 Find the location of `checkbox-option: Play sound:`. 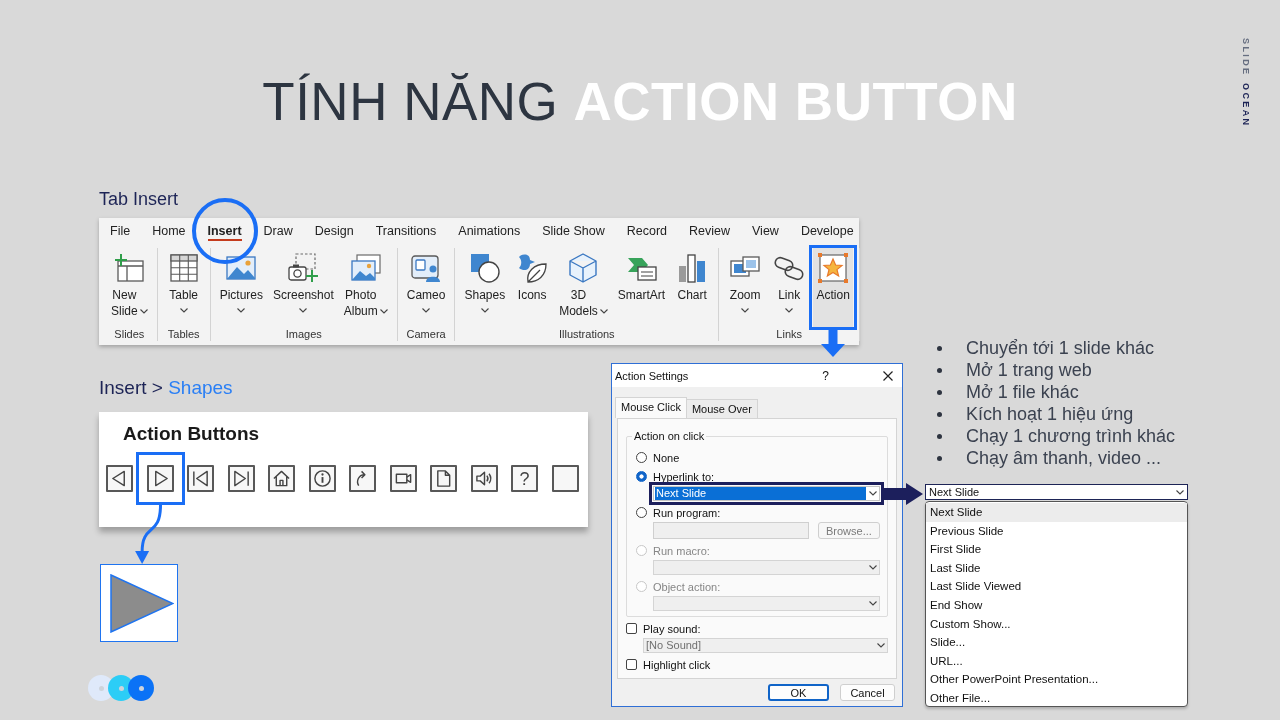

checkbox-option: Play sound: is located at coordinates (757, 628).